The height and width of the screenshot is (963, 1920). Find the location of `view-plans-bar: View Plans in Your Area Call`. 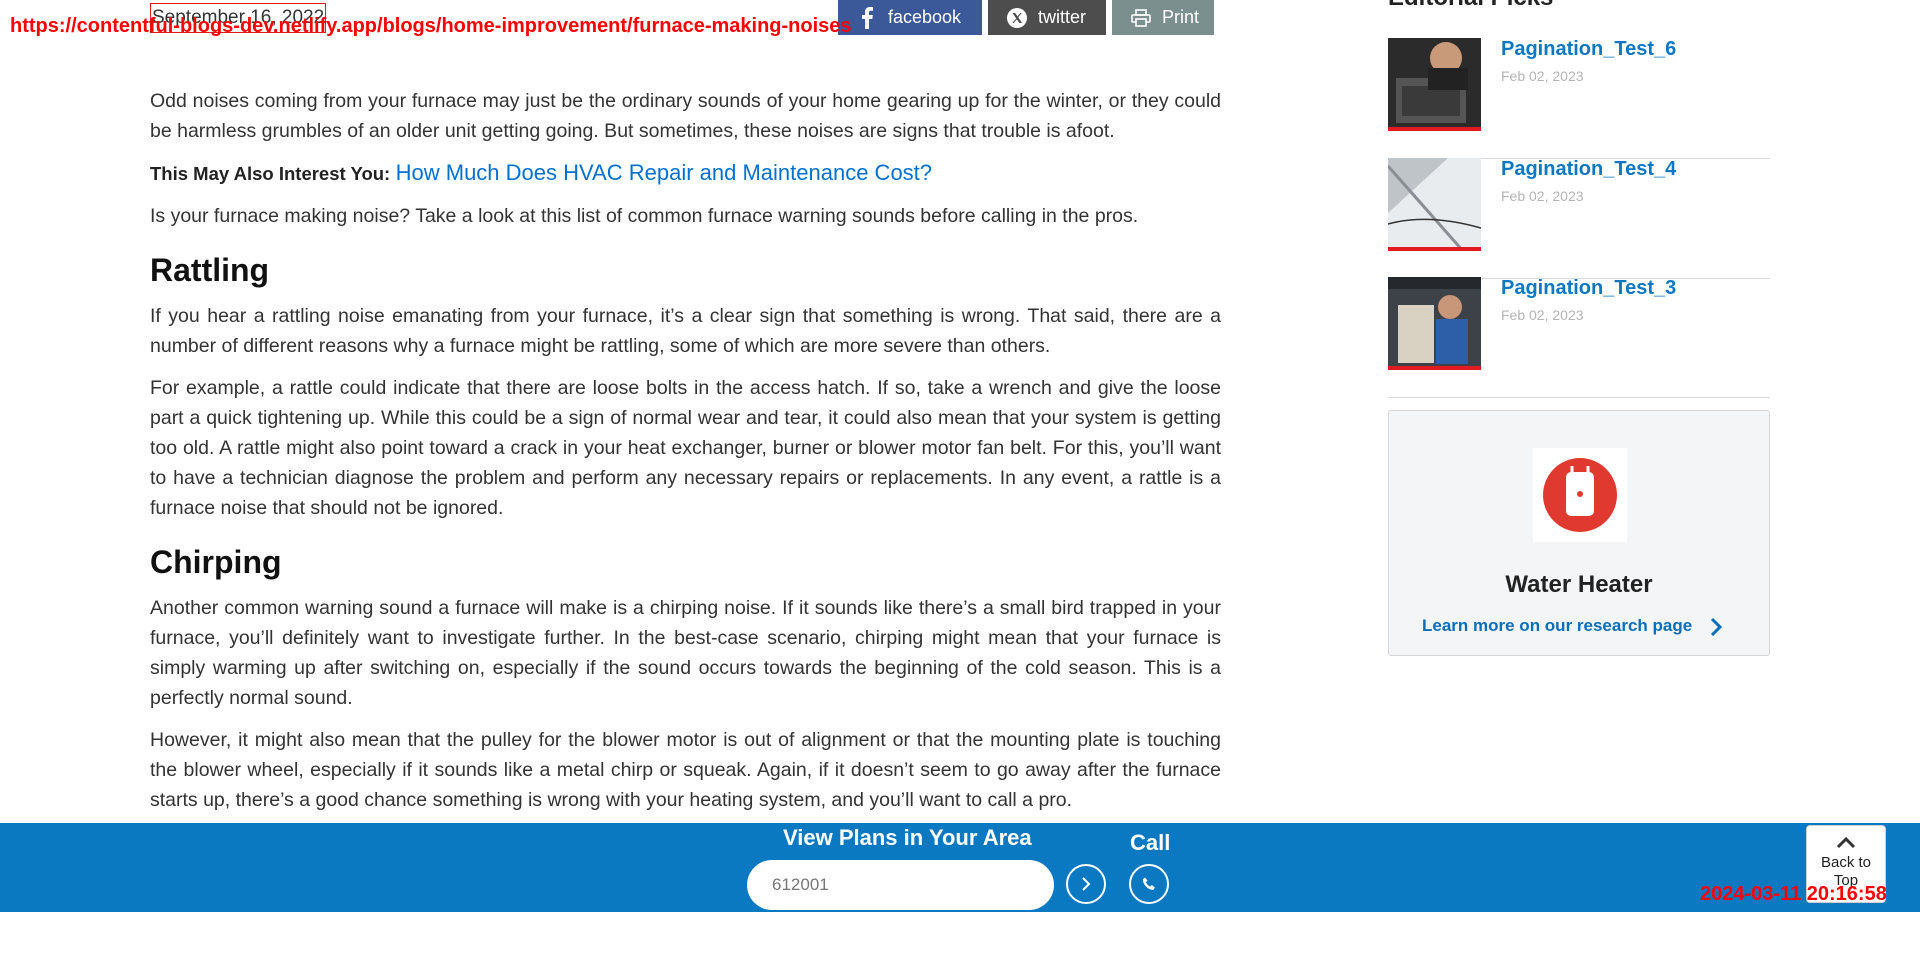

view-plans-bar: View Plans in Your Area Call is located at coordinates (960, 867).